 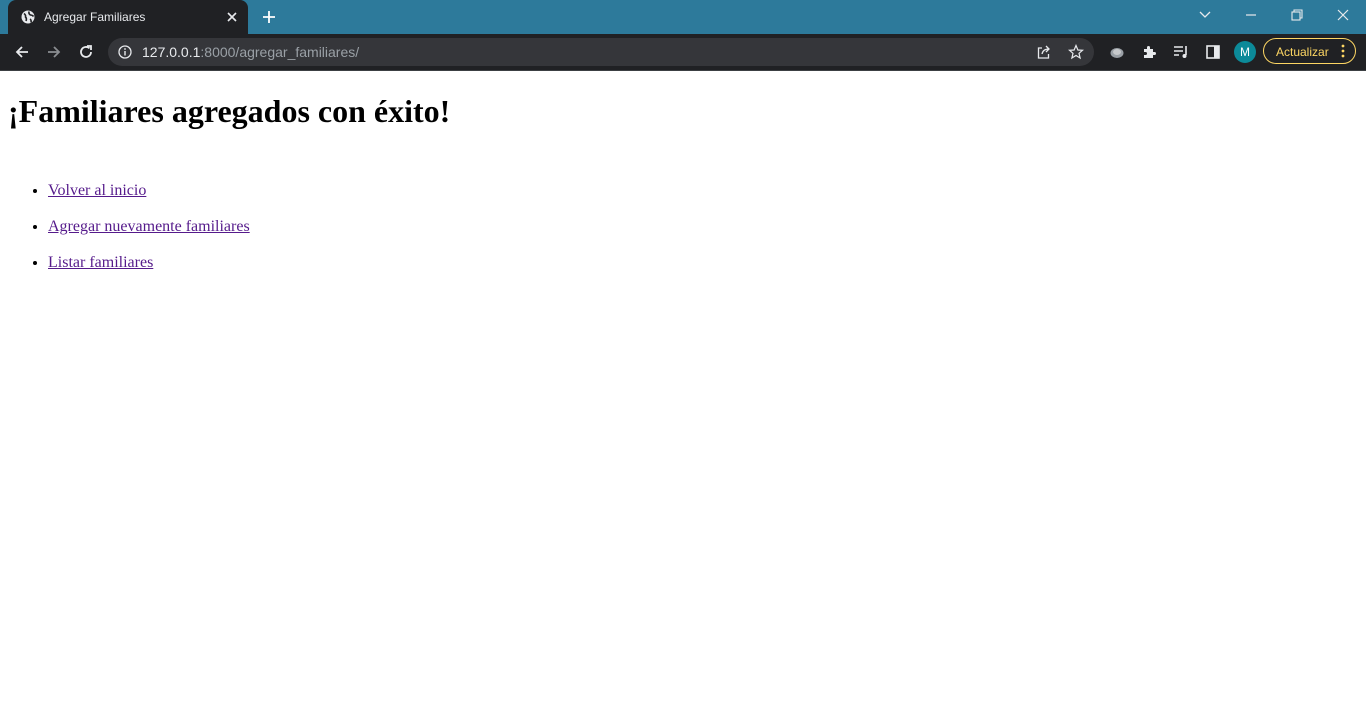 What do you see at coordinates (1245, 52) in the screenshot?
I see `profile-avatar: M` at bounding box center [1245, 52].